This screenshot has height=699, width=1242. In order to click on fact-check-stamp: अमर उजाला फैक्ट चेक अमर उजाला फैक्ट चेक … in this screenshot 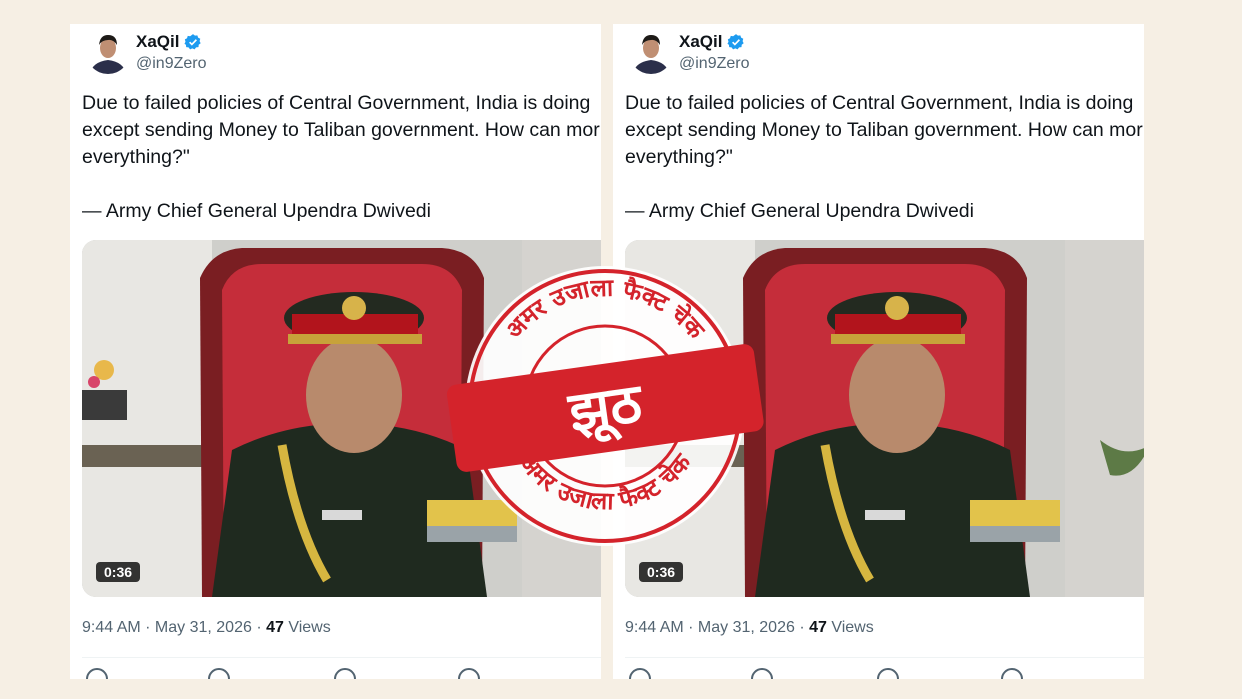, I will do `click(605, 406)`.